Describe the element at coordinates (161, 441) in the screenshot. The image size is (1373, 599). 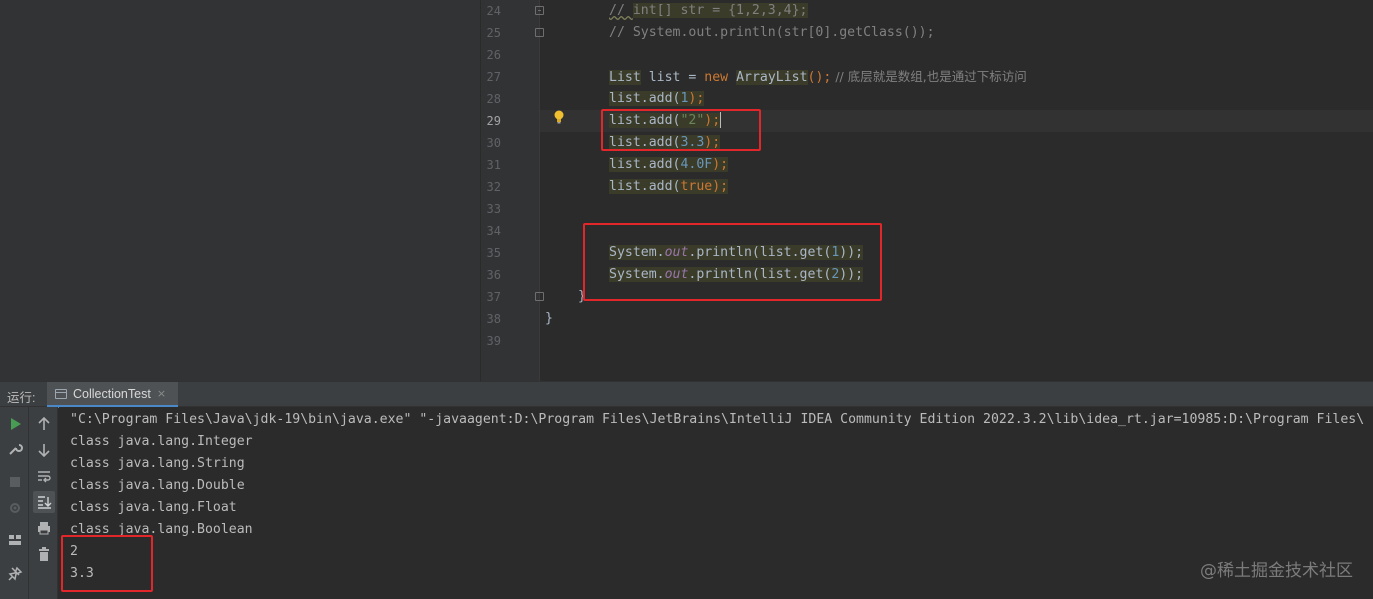
I see `console-line: class java.lang.Integer` at that location.